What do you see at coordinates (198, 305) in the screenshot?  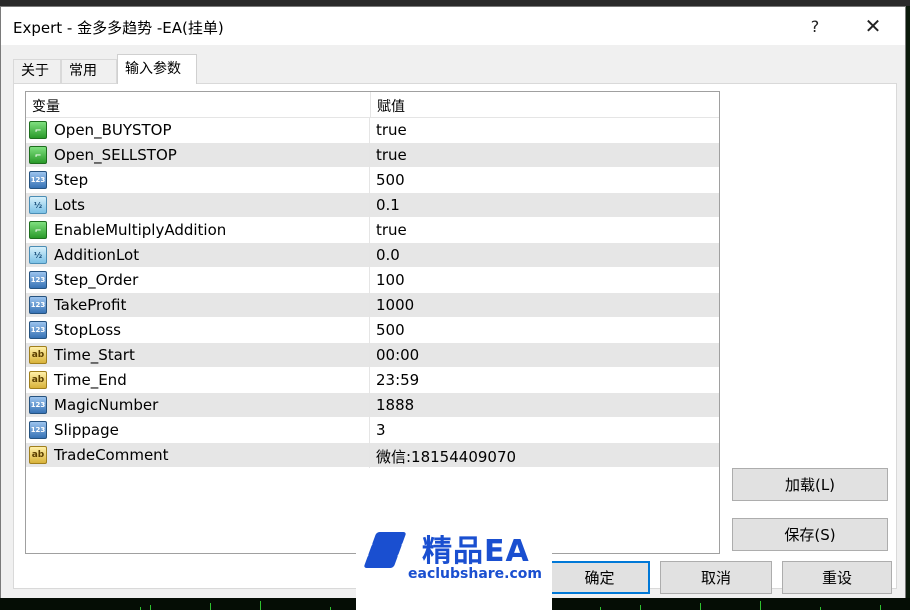 I see `variable-cell: 123 TakeProfit` at bounding box center [198, 305].